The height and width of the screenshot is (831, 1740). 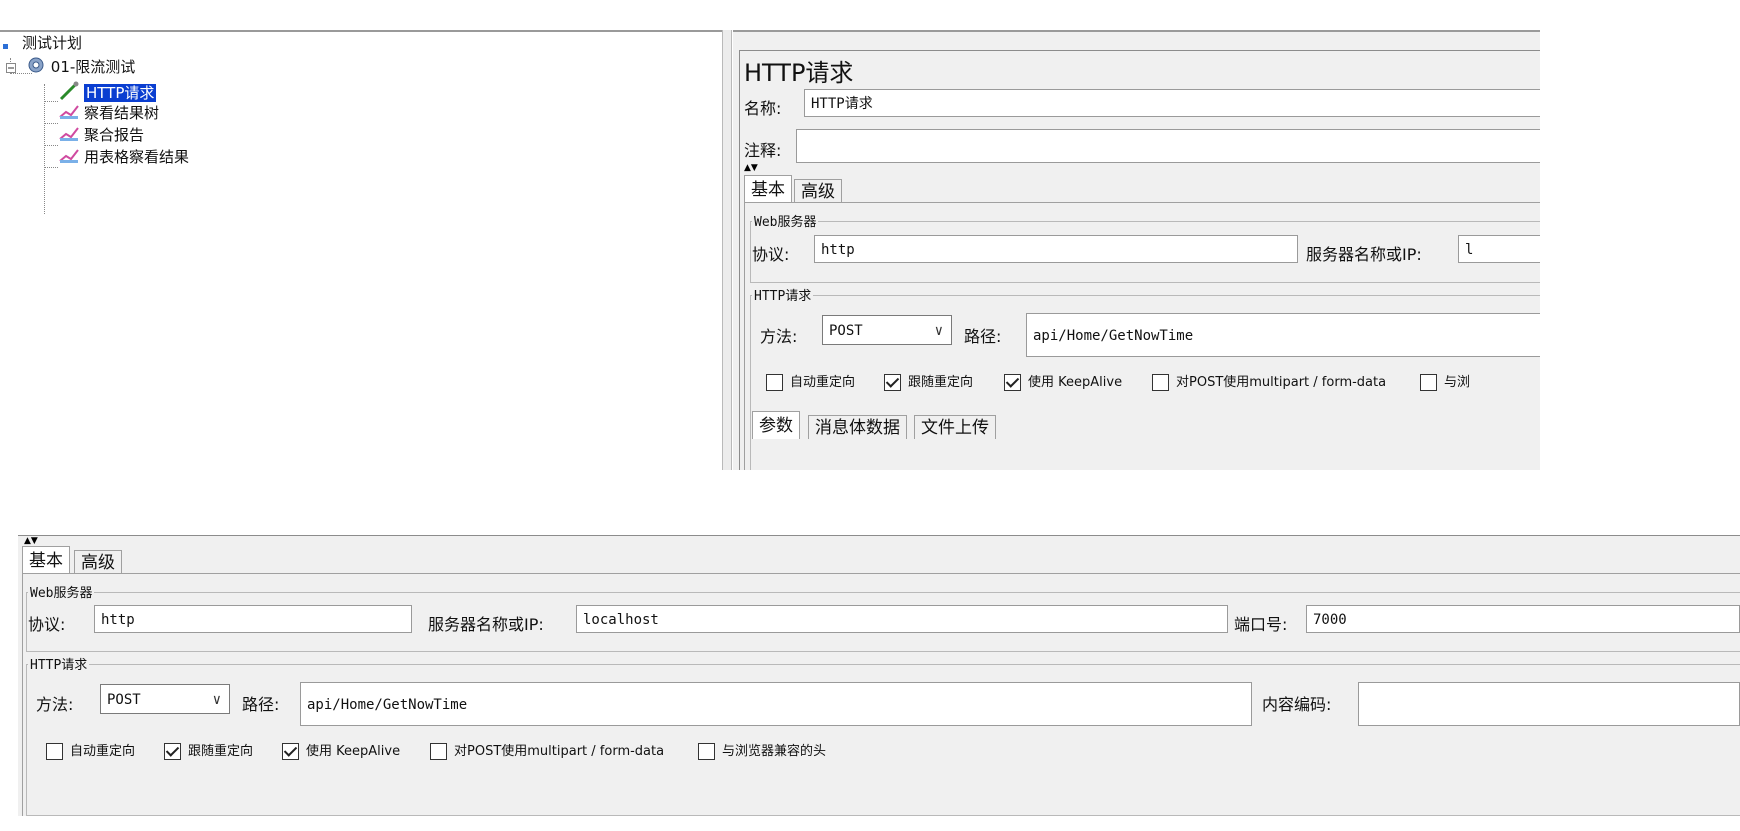 What do you see at coordinates (1297, 704) in the screenshot?
I see `encoding-label: 内容编码:` at bounding box center [1297, 704].